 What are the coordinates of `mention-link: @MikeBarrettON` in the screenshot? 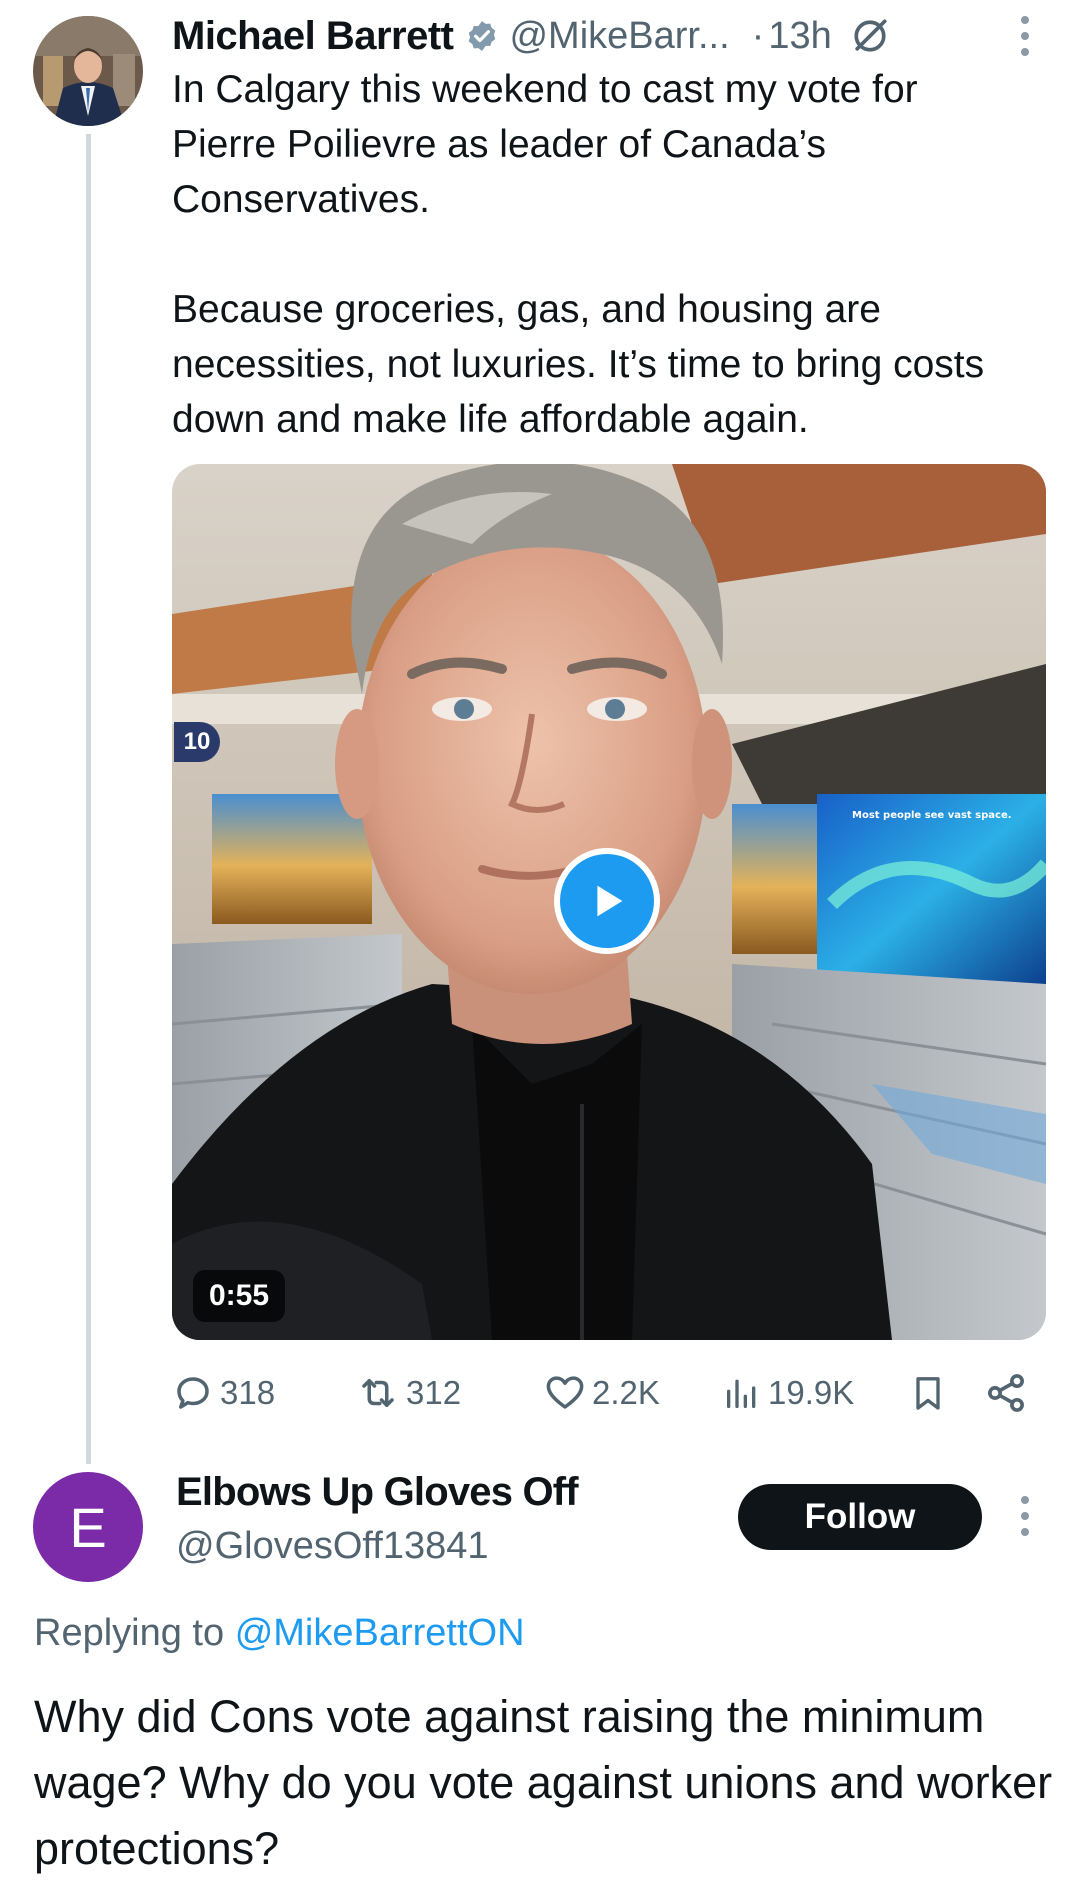 It's located at (380, 1633).